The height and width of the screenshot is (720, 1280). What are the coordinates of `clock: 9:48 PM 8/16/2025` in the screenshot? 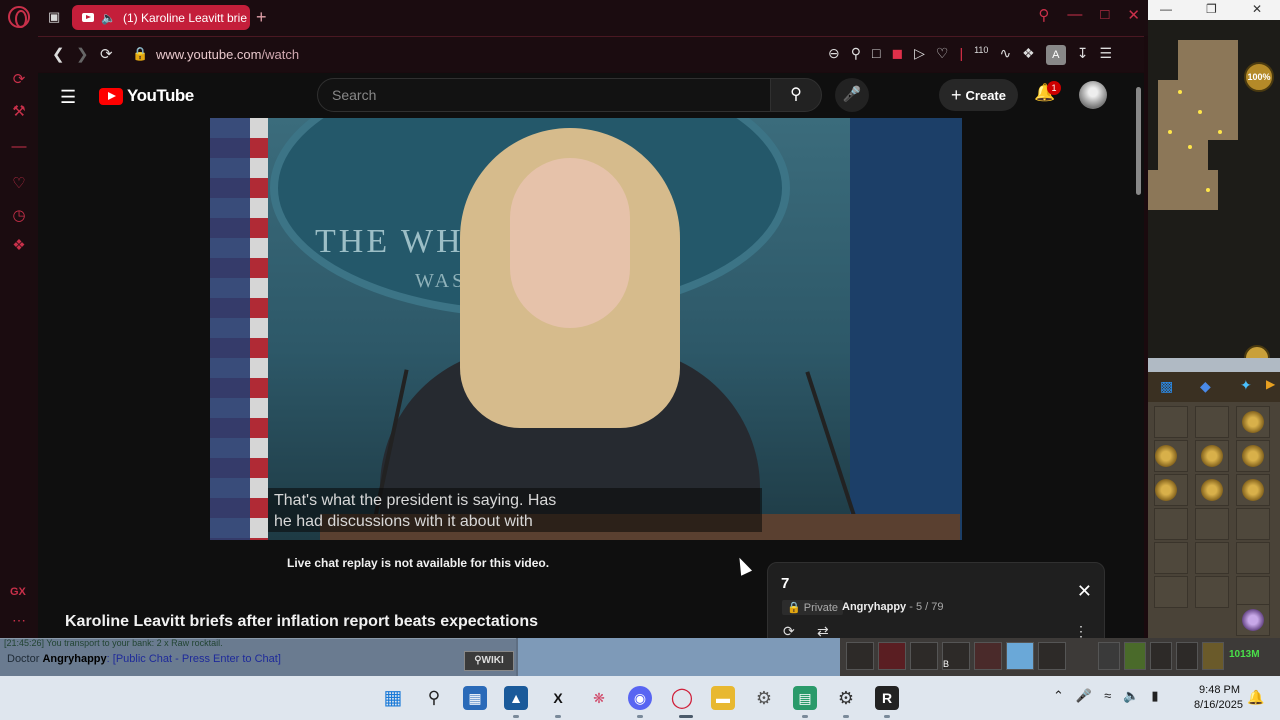 It's located at (1218, 698).